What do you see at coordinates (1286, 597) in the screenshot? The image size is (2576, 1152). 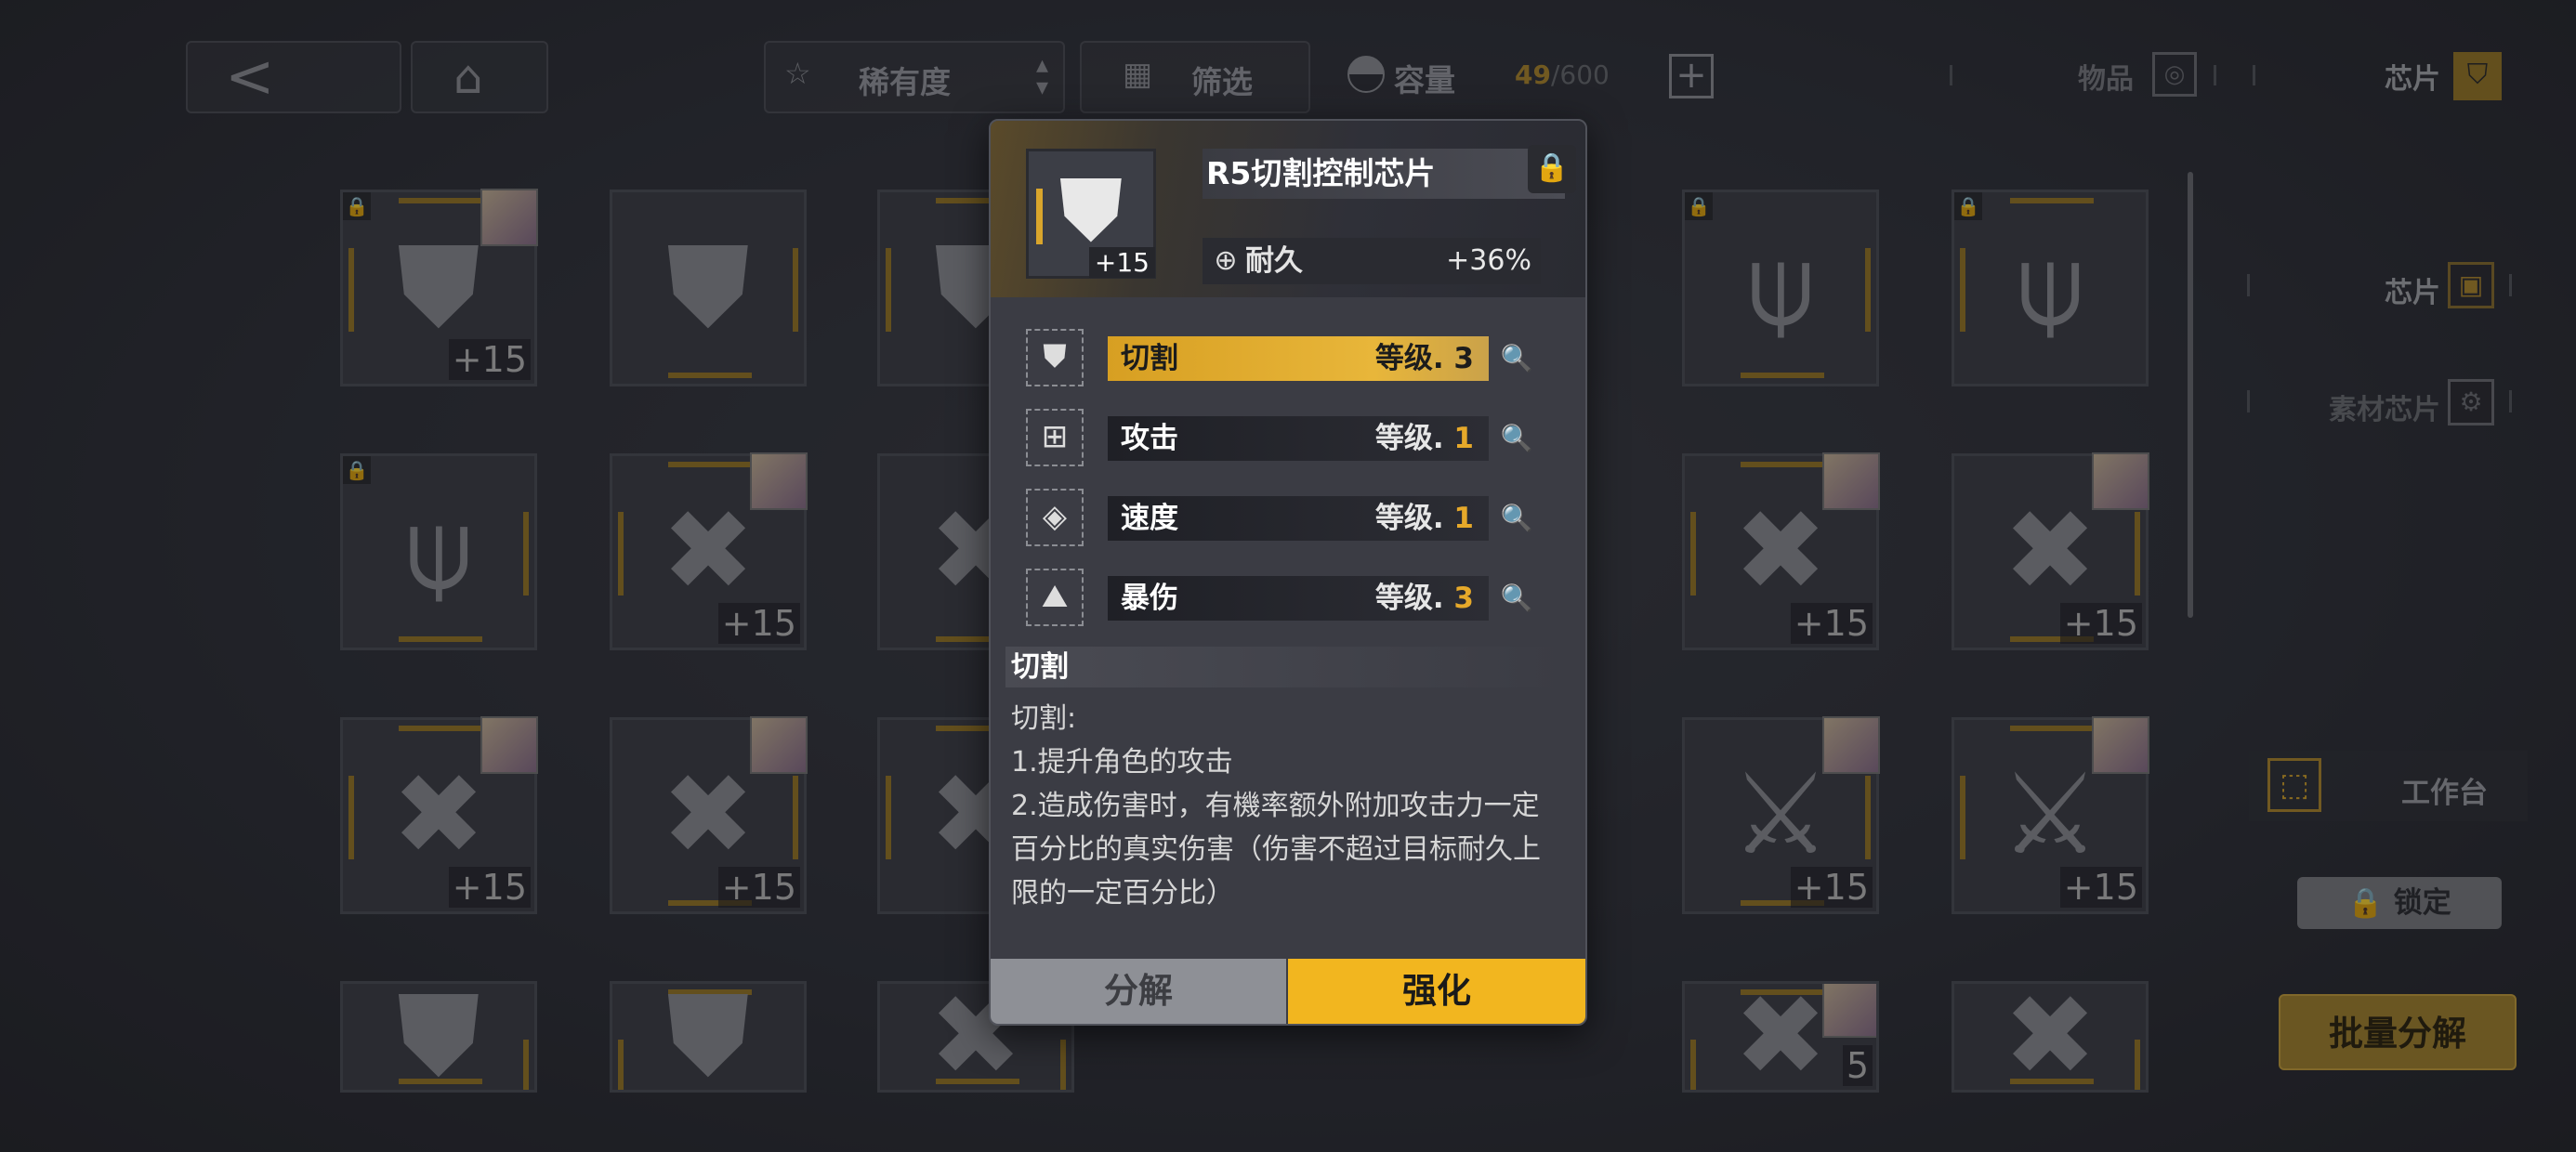 I see `skill-row-crit-damage: ⛰ 暴伤 等级. 3 🔍` at bounding box center [1286, 597].